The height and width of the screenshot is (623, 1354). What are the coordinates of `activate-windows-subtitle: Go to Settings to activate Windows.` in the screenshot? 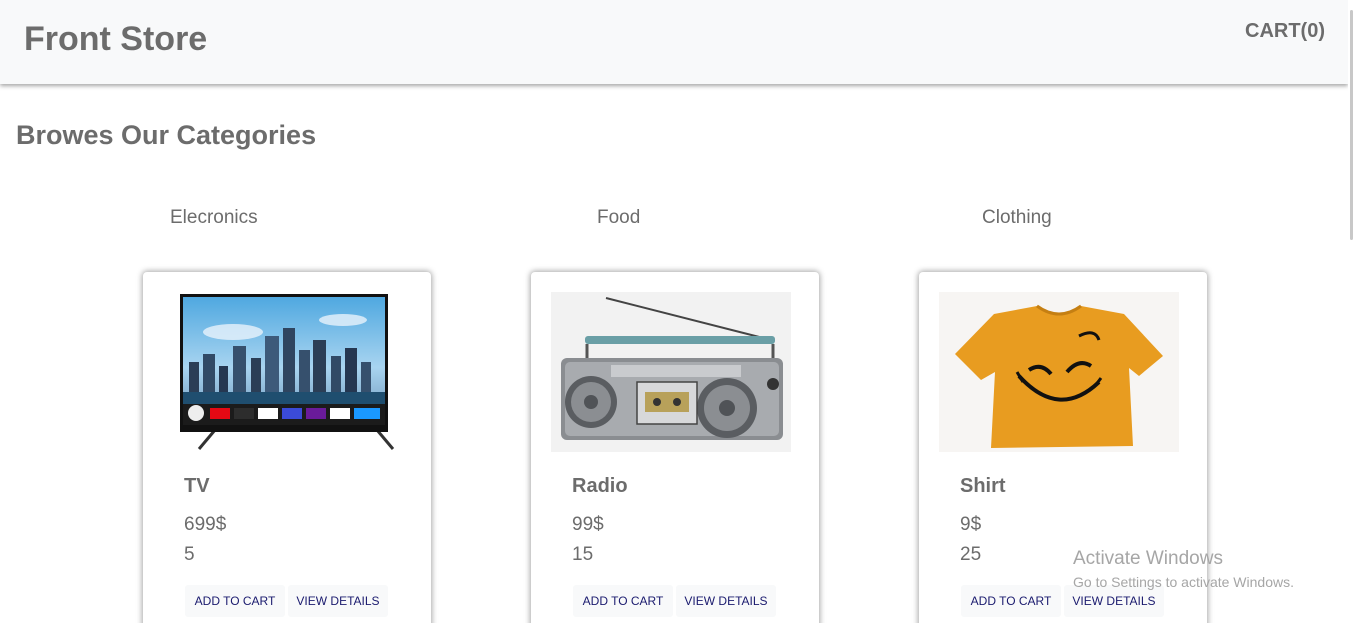 It's located at (1183, 582).